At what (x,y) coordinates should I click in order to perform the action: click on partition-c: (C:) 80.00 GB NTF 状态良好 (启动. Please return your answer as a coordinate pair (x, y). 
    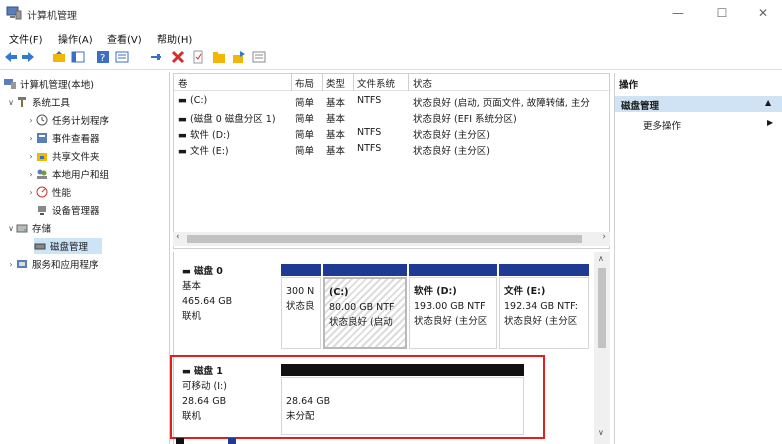
    Looking at the image, I should click on (365, 313).